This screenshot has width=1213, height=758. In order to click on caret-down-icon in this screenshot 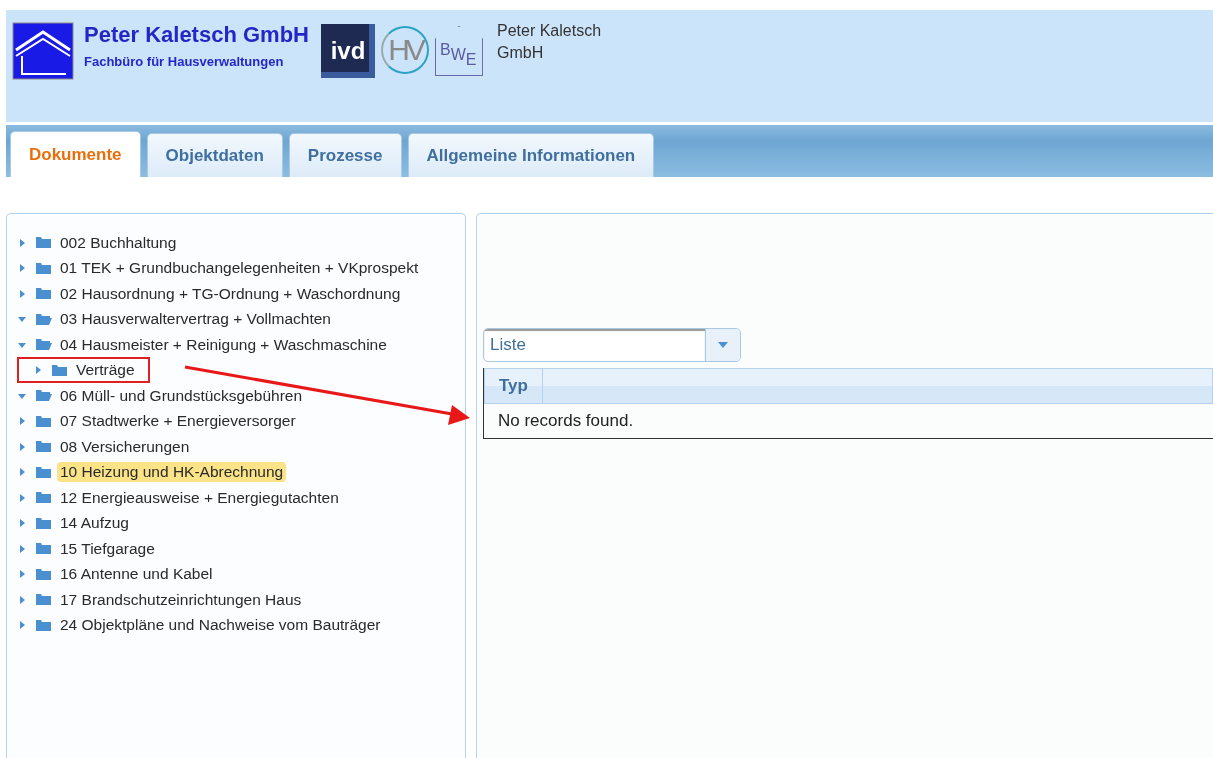, I will do `click(723, 345)`.